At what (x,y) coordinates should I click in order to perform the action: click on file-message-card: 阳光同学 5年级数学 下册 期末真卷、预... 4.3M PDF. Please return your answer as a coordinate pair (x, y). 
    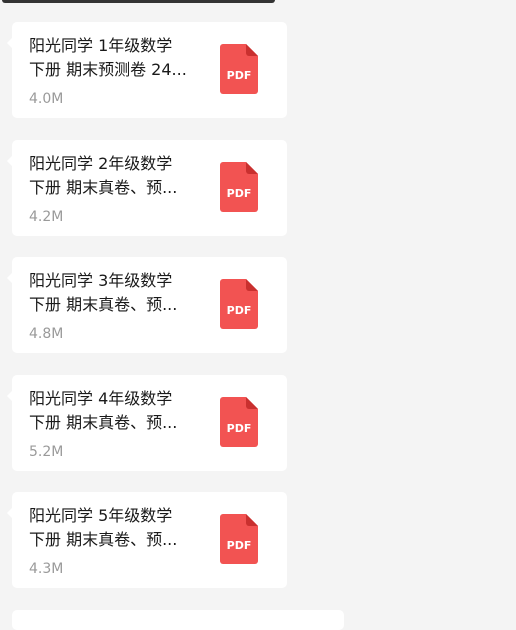
    Looking at the image, I should click on (147, 540).